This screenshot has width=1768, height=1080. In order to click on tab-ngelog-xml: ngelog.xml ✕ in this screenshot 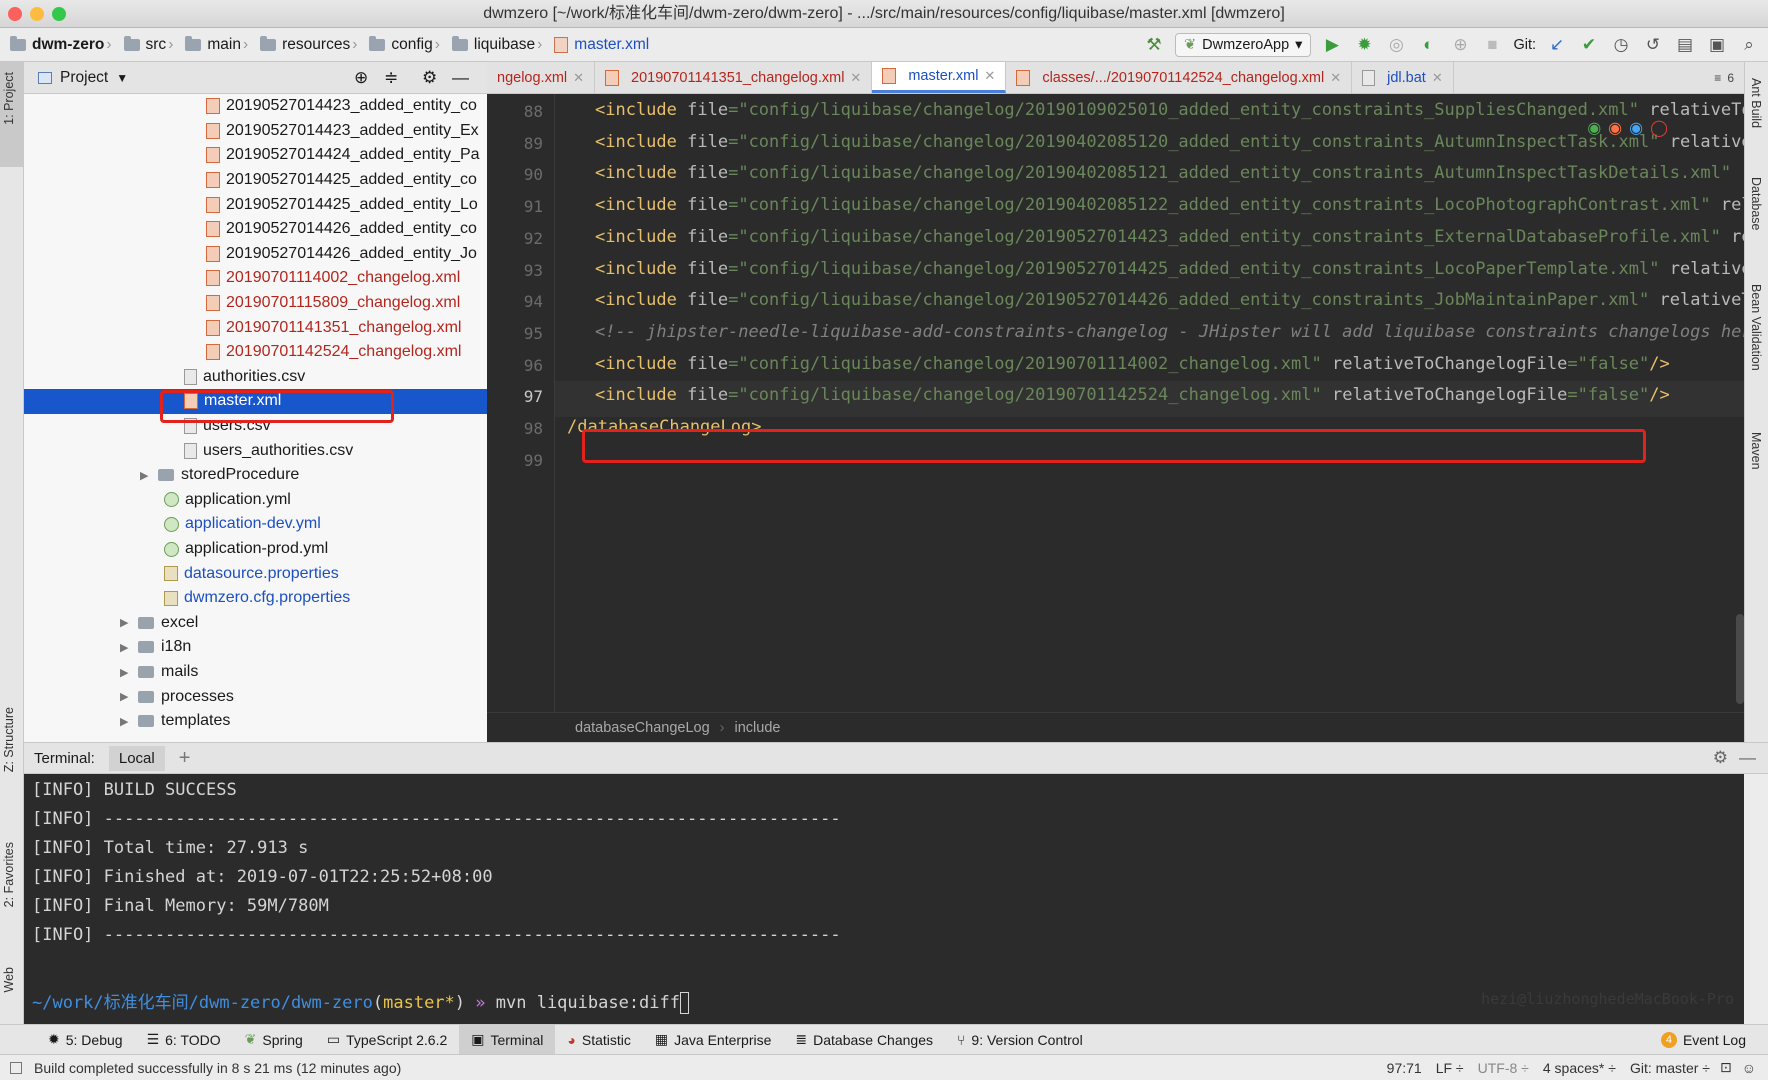, I will do `click(541, 77)`.